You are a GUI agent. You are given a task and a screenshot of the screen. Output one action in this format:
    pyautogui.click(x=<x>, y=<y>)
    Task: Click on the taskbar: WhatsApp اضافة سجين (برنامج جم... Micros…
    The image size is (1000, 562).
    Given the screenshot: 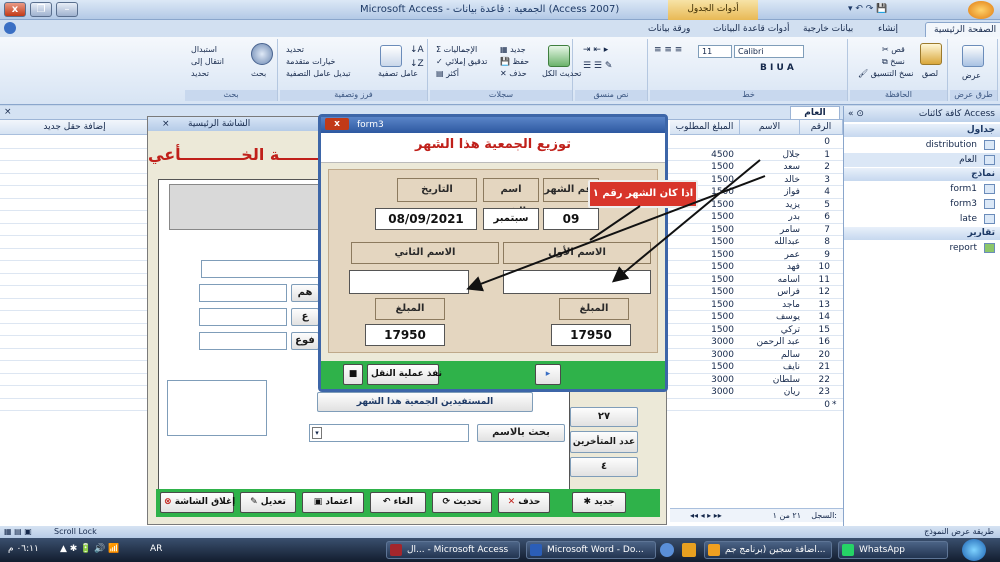 What is the action you would take?
    pyautogui.click(x=500, y=550)
    